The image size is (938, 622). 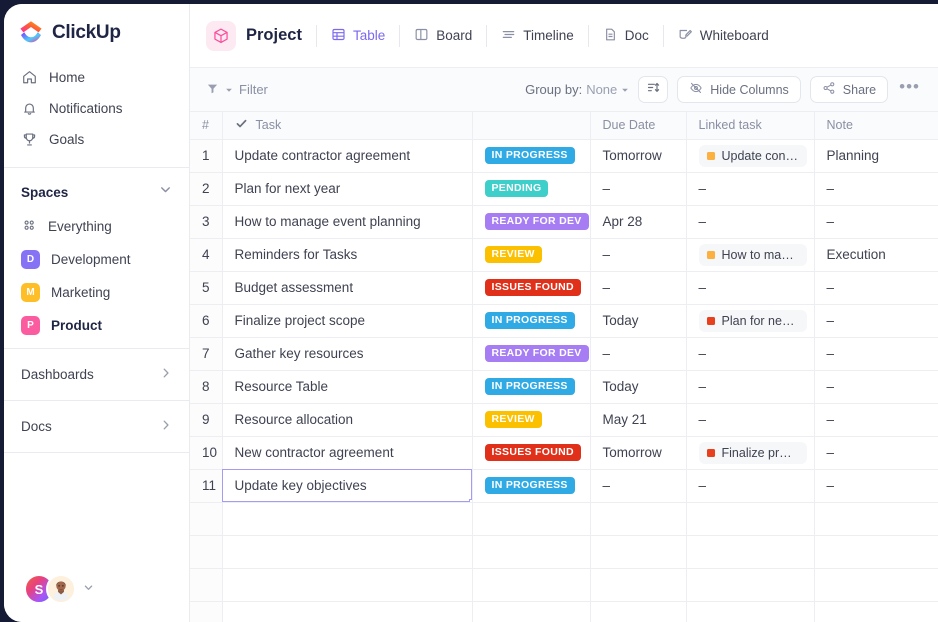 I want to click on column-header-num: #, so click(x=206, y=126).